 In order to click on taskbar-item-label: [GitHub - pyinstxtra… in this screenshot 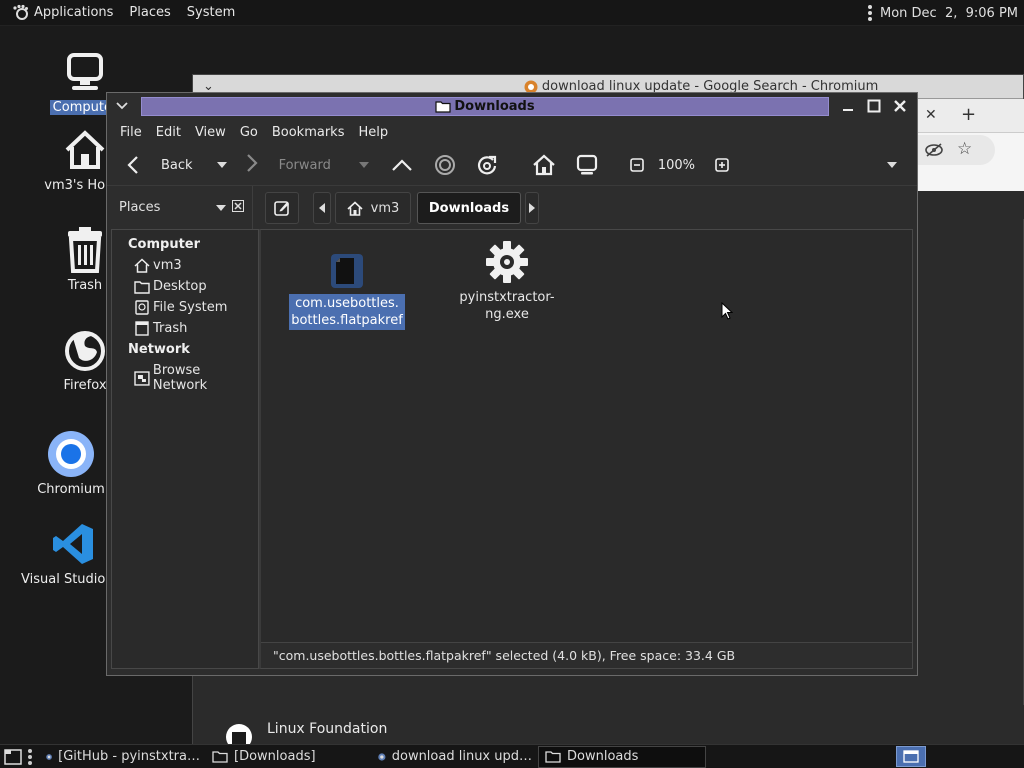, I will do `click(129, 756)`.